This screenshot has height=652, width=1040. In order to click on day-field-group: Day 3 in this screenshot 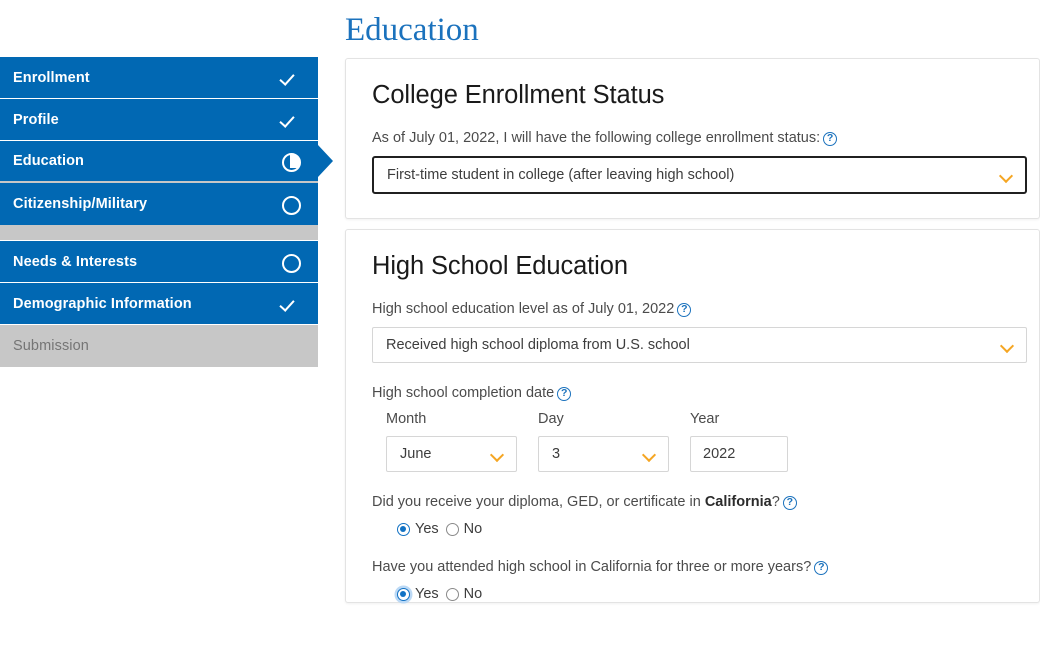, I will do `click(603, 441)`.